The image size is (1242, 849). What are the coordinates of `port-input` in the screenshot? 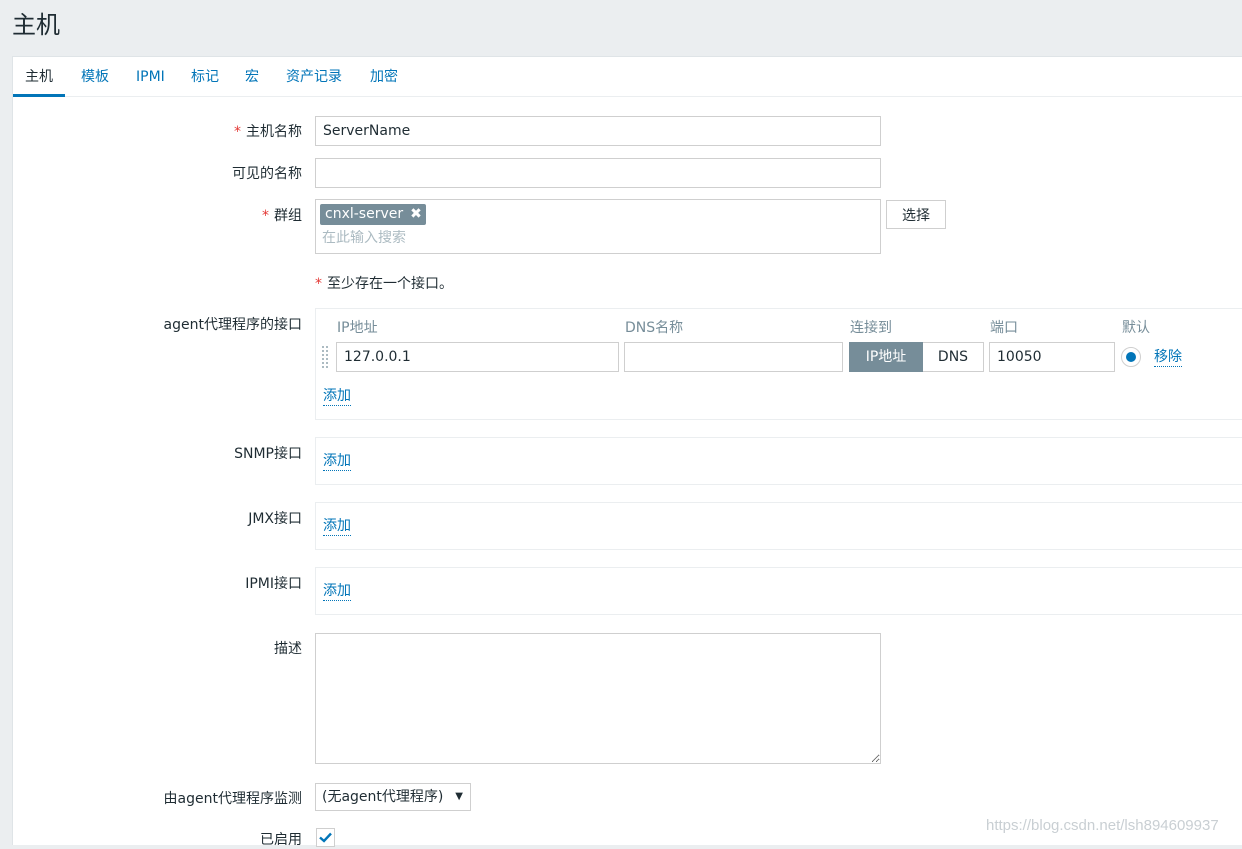 It's located at (1052, 357).